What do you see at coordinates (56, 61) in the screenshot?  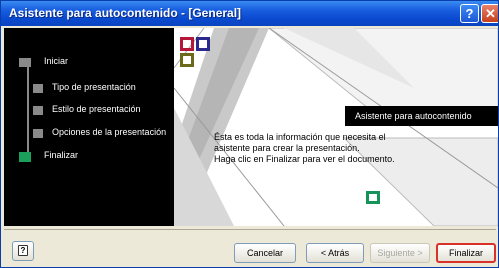 I see `step-label: Iniciar` at bounding box center [56, 61].